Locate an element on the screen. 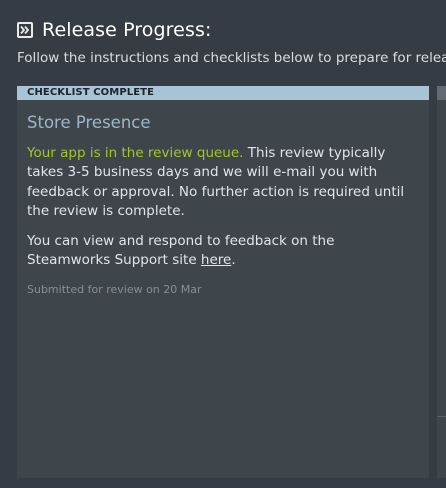 The width and height of the screenshot is (446, 488). review-queue-status: Your app is in the review queue. is located at coordinates (135, 153).